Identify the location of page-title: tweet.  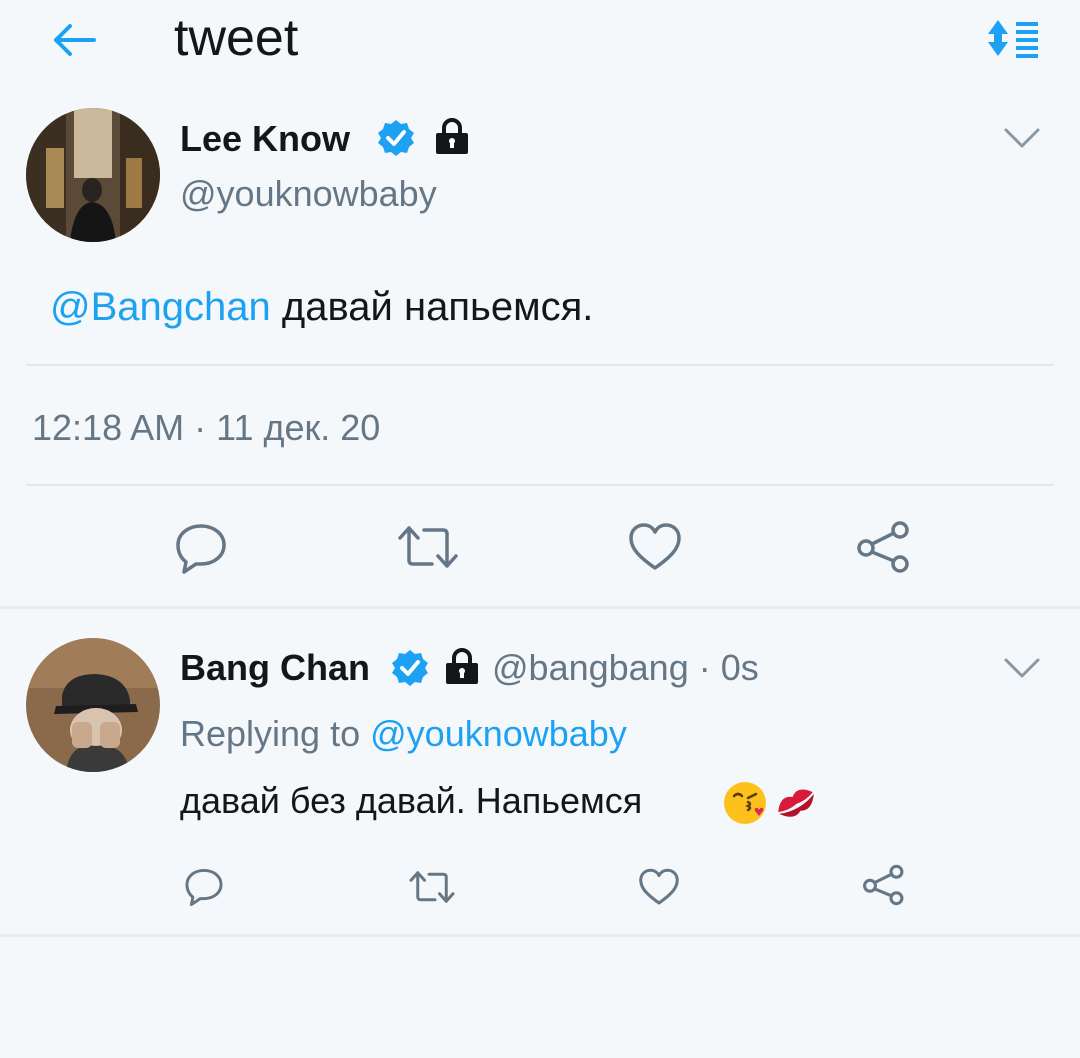
(236, 38).